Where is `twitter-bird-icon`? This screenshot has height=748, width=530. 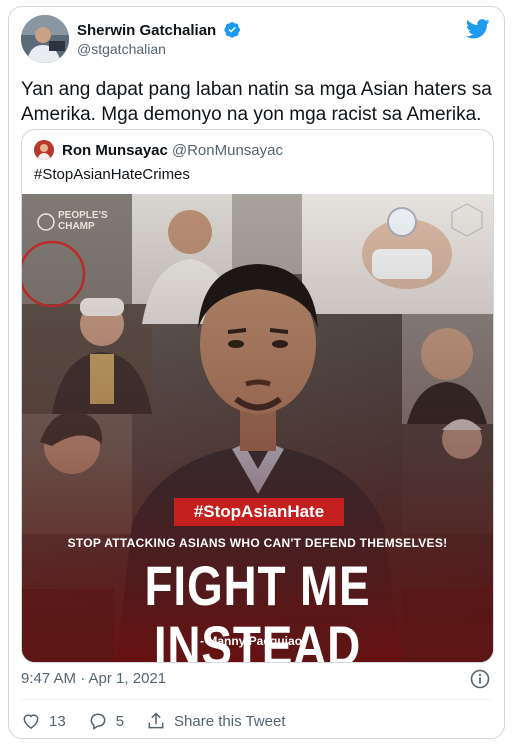
twitter-bird-icon is located at coordinates (477, 31).